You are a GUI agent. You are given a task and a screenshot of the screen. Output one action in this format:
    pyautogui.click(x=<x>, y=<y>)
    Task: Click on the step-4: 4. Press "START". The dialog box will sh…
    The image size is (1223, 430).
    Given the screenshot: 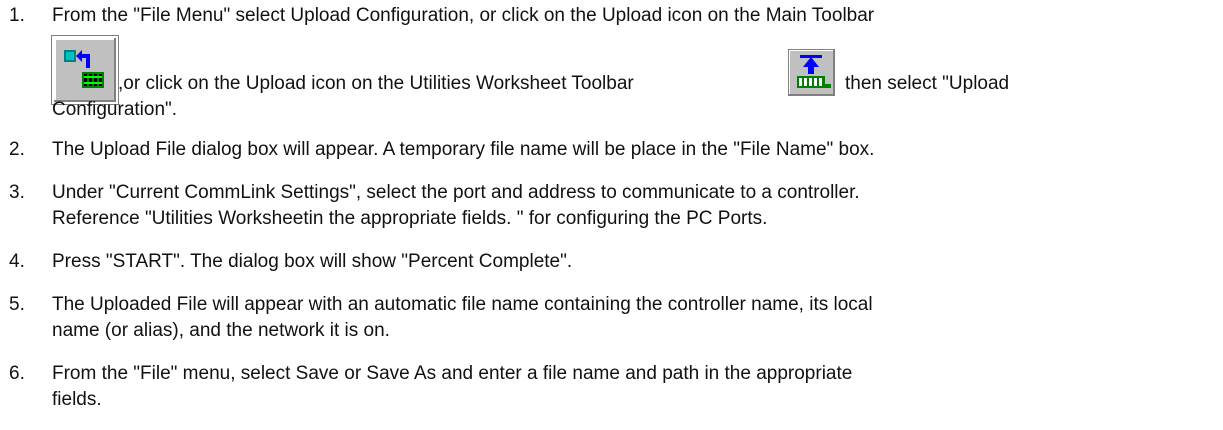 What is the action you would take?
    pyautogui.click(x=611, y=264)
    